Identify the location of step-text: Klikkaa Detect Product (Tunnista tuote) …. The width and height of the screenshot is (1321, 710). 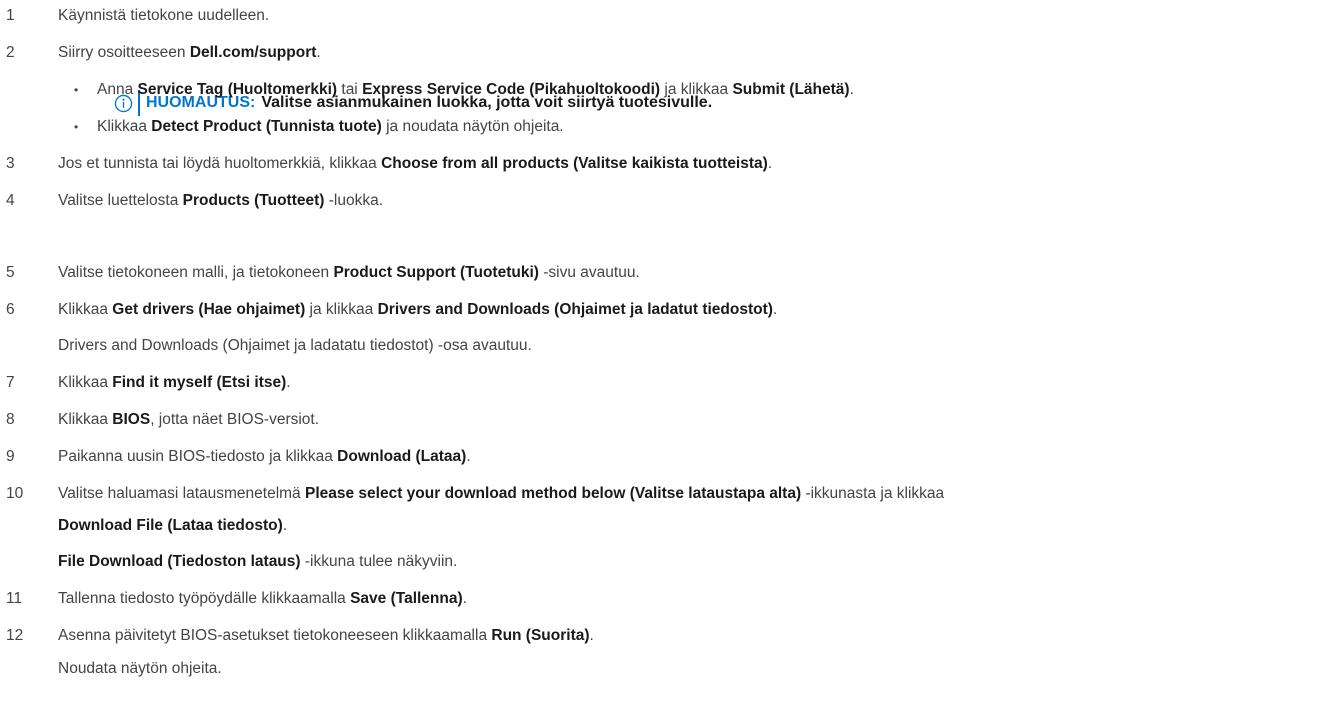
(330, 127).